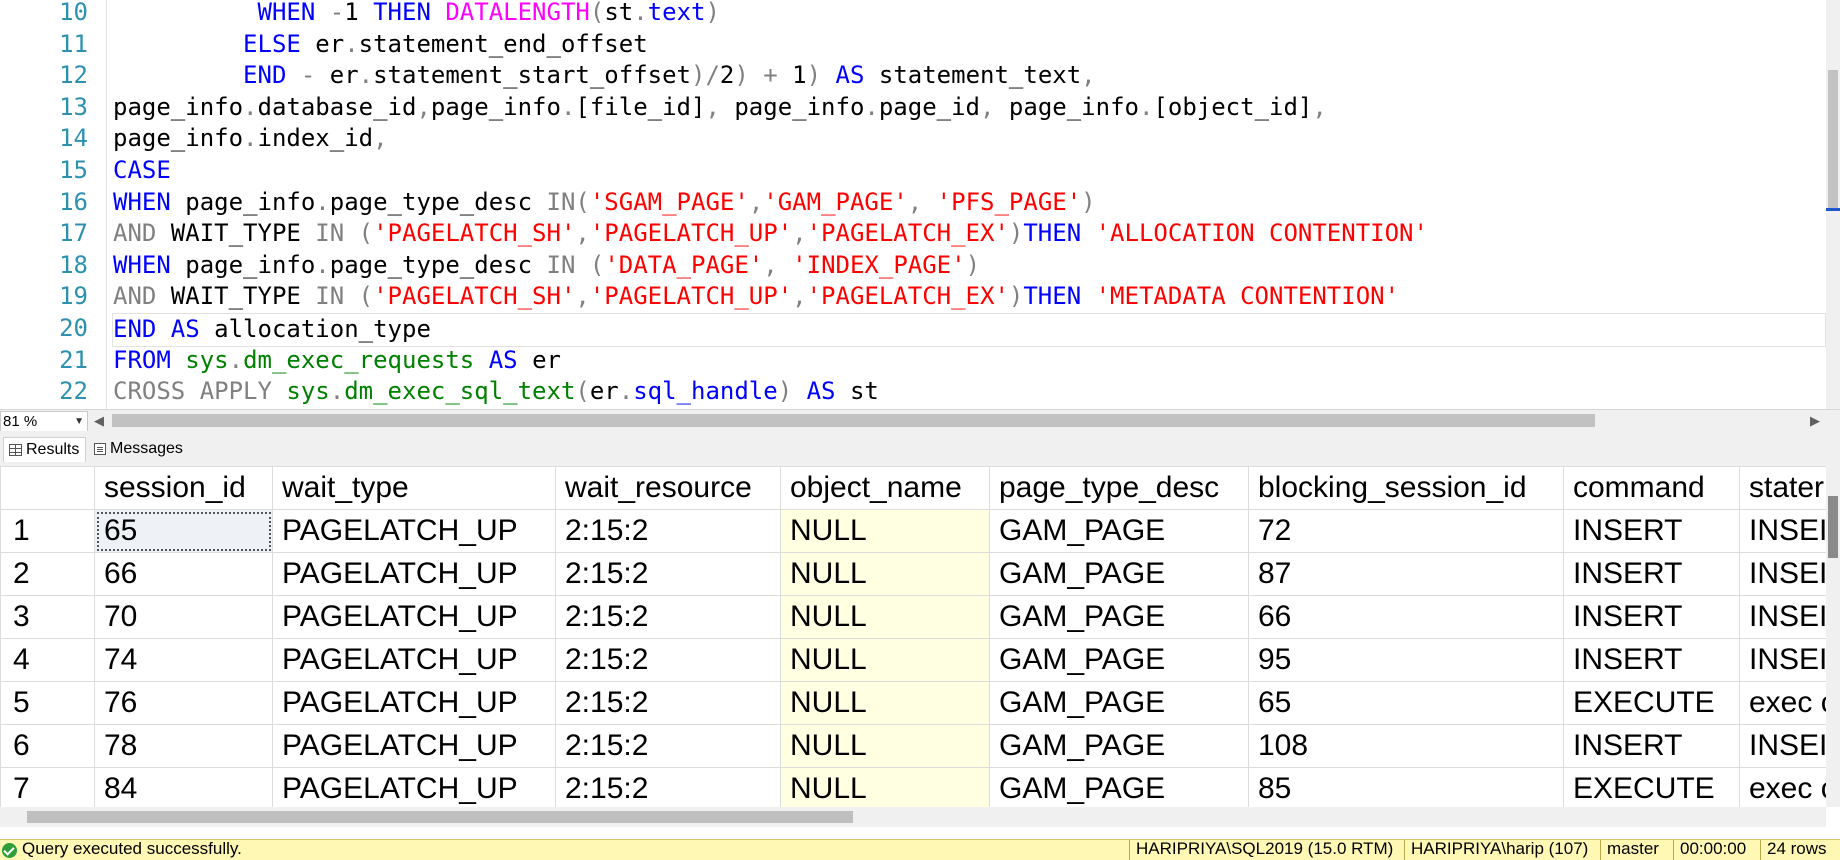 This screenshot has height=860, width=1840. What do you see at coordinates (138, 449) in the screenshot?
I see `tab-messages: Messages` at bounding box center [138, 449].